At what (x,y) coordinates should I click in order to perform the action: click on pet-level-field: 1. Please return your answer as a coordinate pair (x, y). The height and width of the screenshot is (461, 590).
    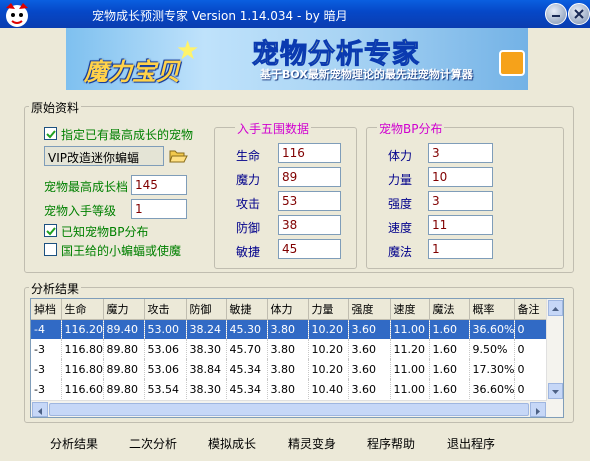
    Looking at the image, I should click on (159, 209).